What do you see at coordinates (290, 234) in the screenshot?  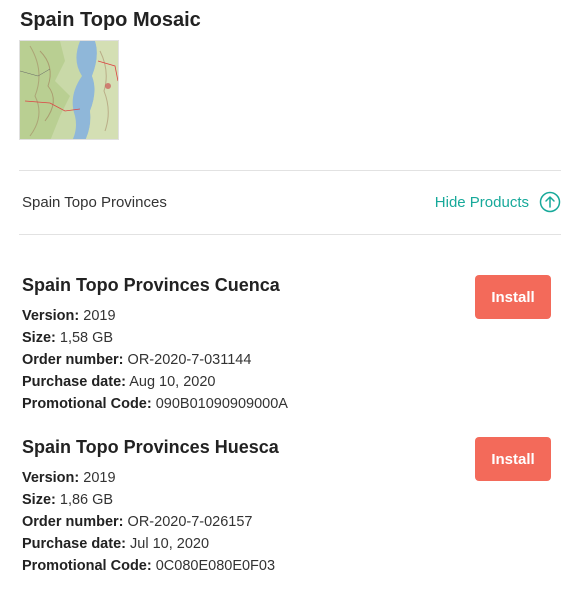 I see `section-divider-bottom` at bounding box center [290, 234].